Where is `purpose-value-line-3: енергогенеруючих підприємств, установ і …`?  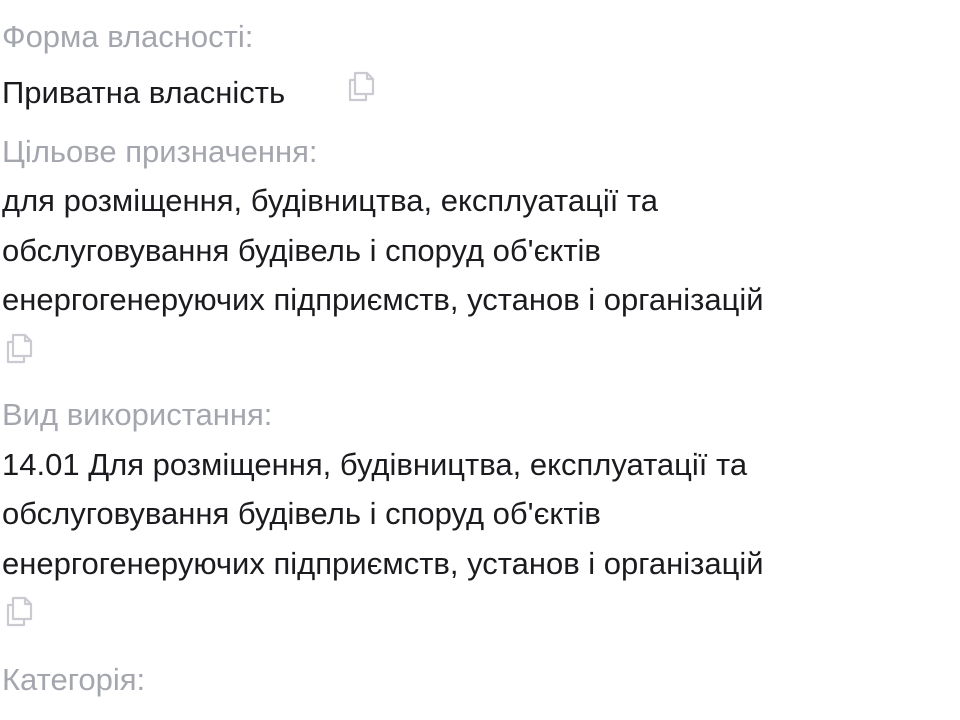
purpose-value-line-3: енергогенеруючих підприємств, установ і … is located at coordinates (383, 299).